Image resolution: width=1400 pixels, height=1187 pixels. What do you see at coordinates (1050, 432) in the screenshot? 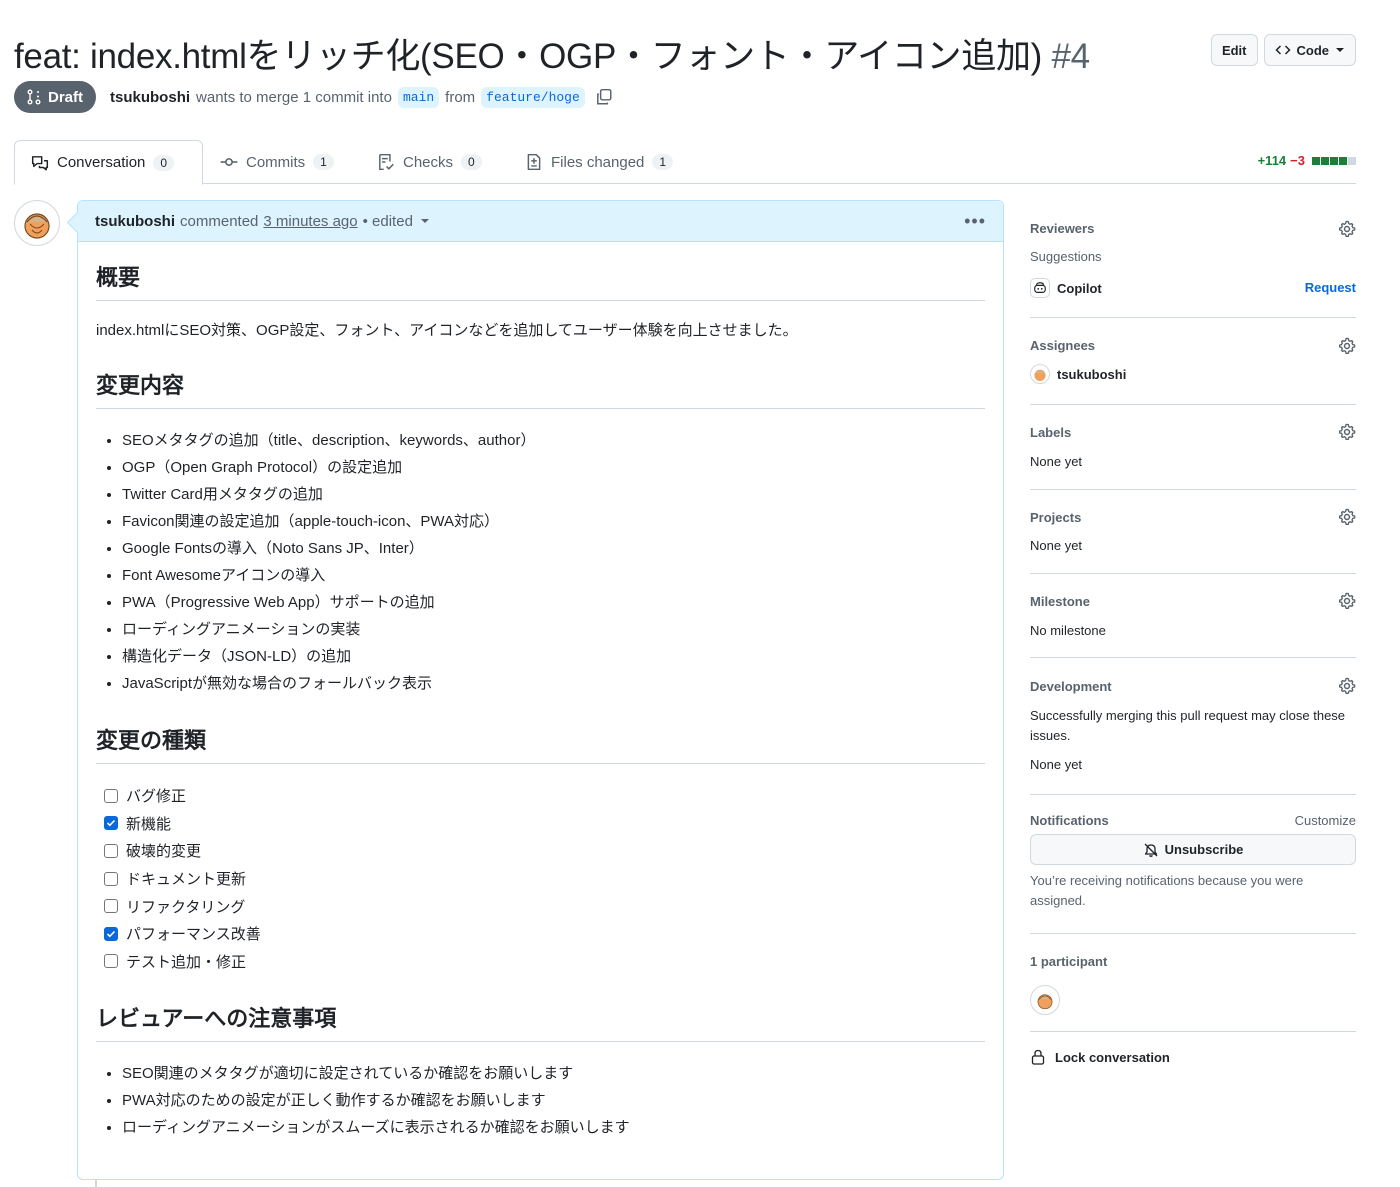
I see `labels-title: Labels` at bounding box center [1050, 432].